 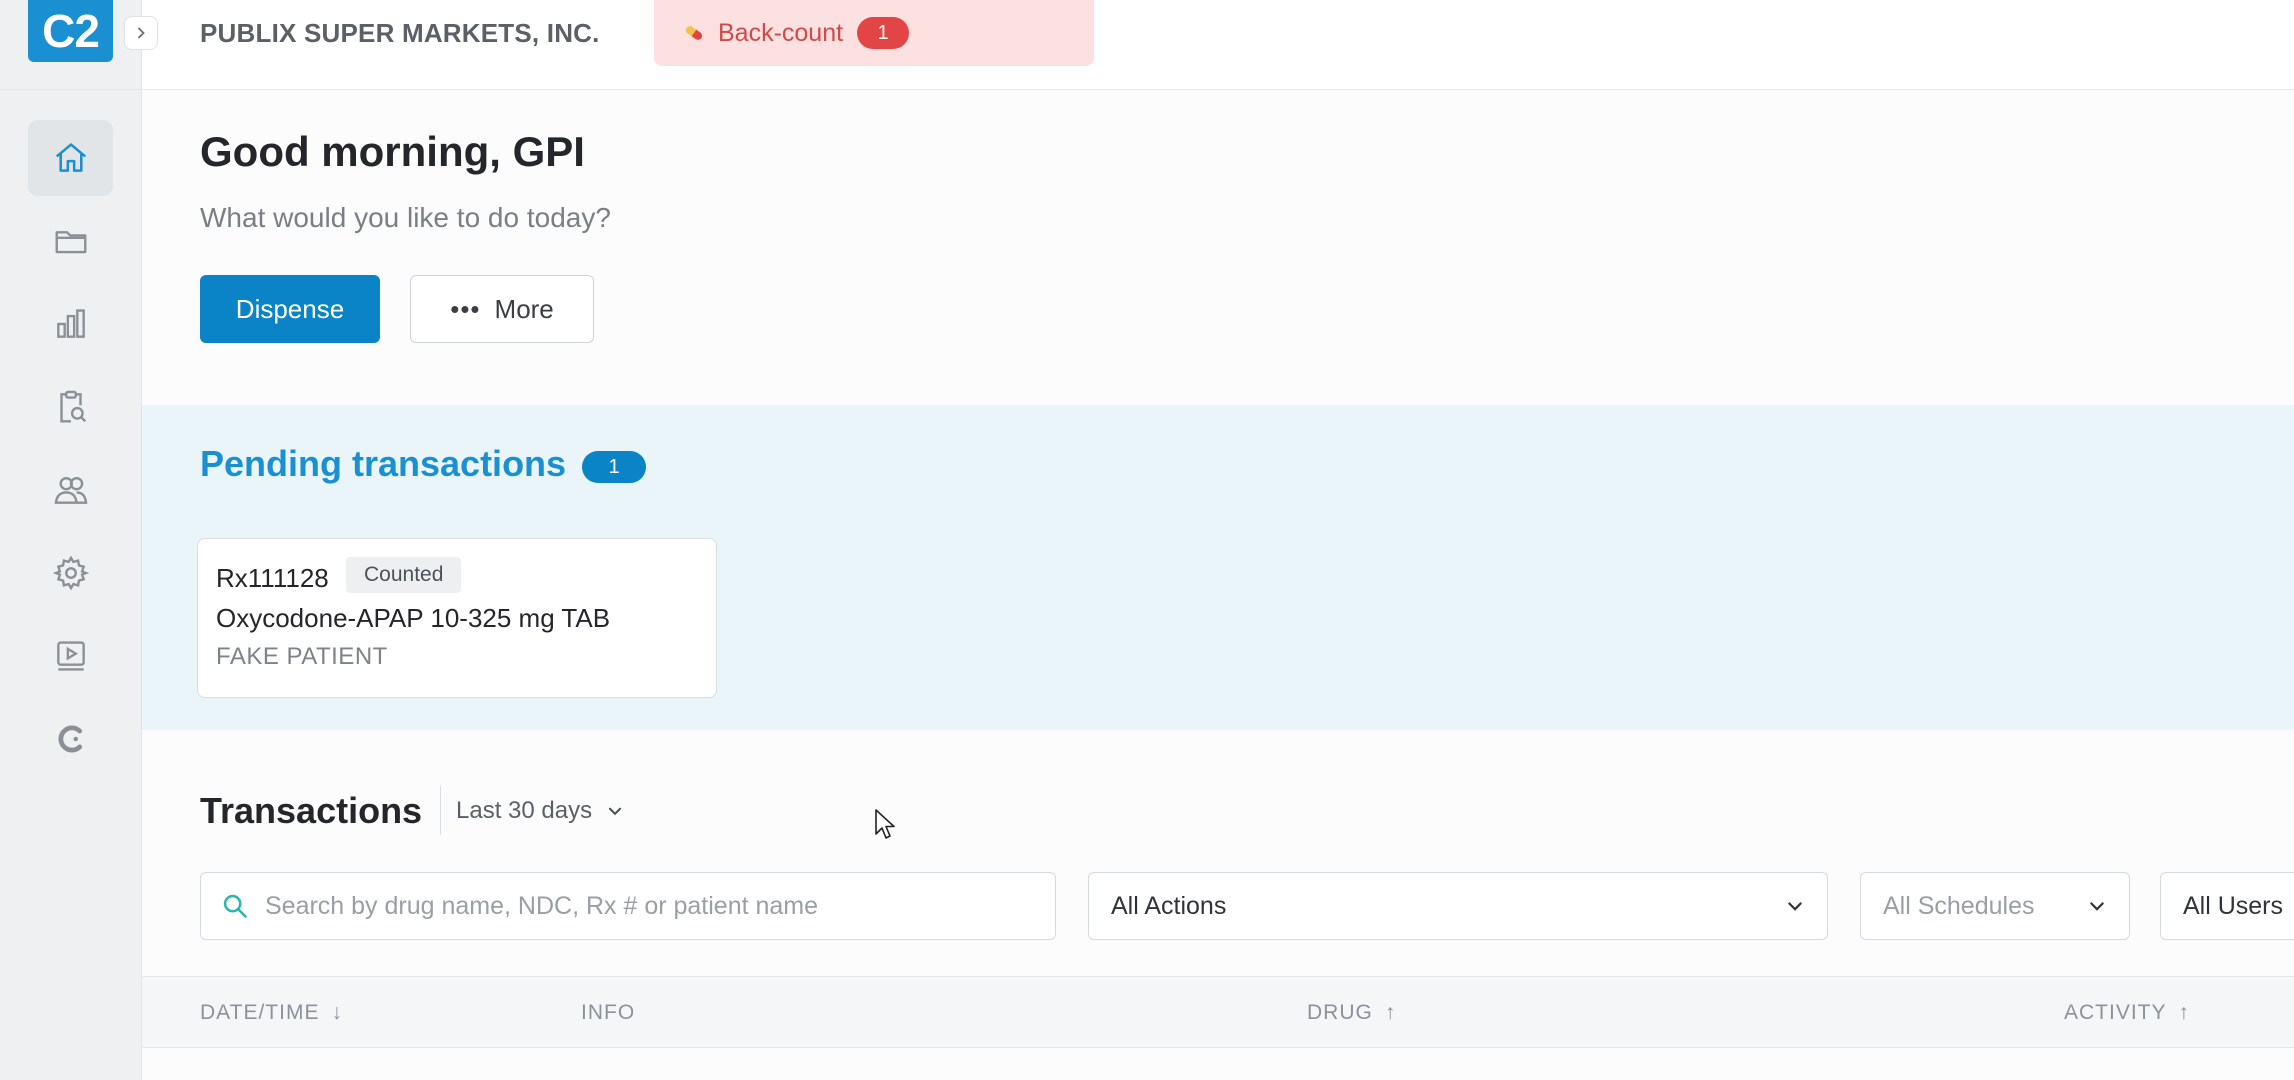 I want to click on video-player-icon, so click(x=70, y=656).